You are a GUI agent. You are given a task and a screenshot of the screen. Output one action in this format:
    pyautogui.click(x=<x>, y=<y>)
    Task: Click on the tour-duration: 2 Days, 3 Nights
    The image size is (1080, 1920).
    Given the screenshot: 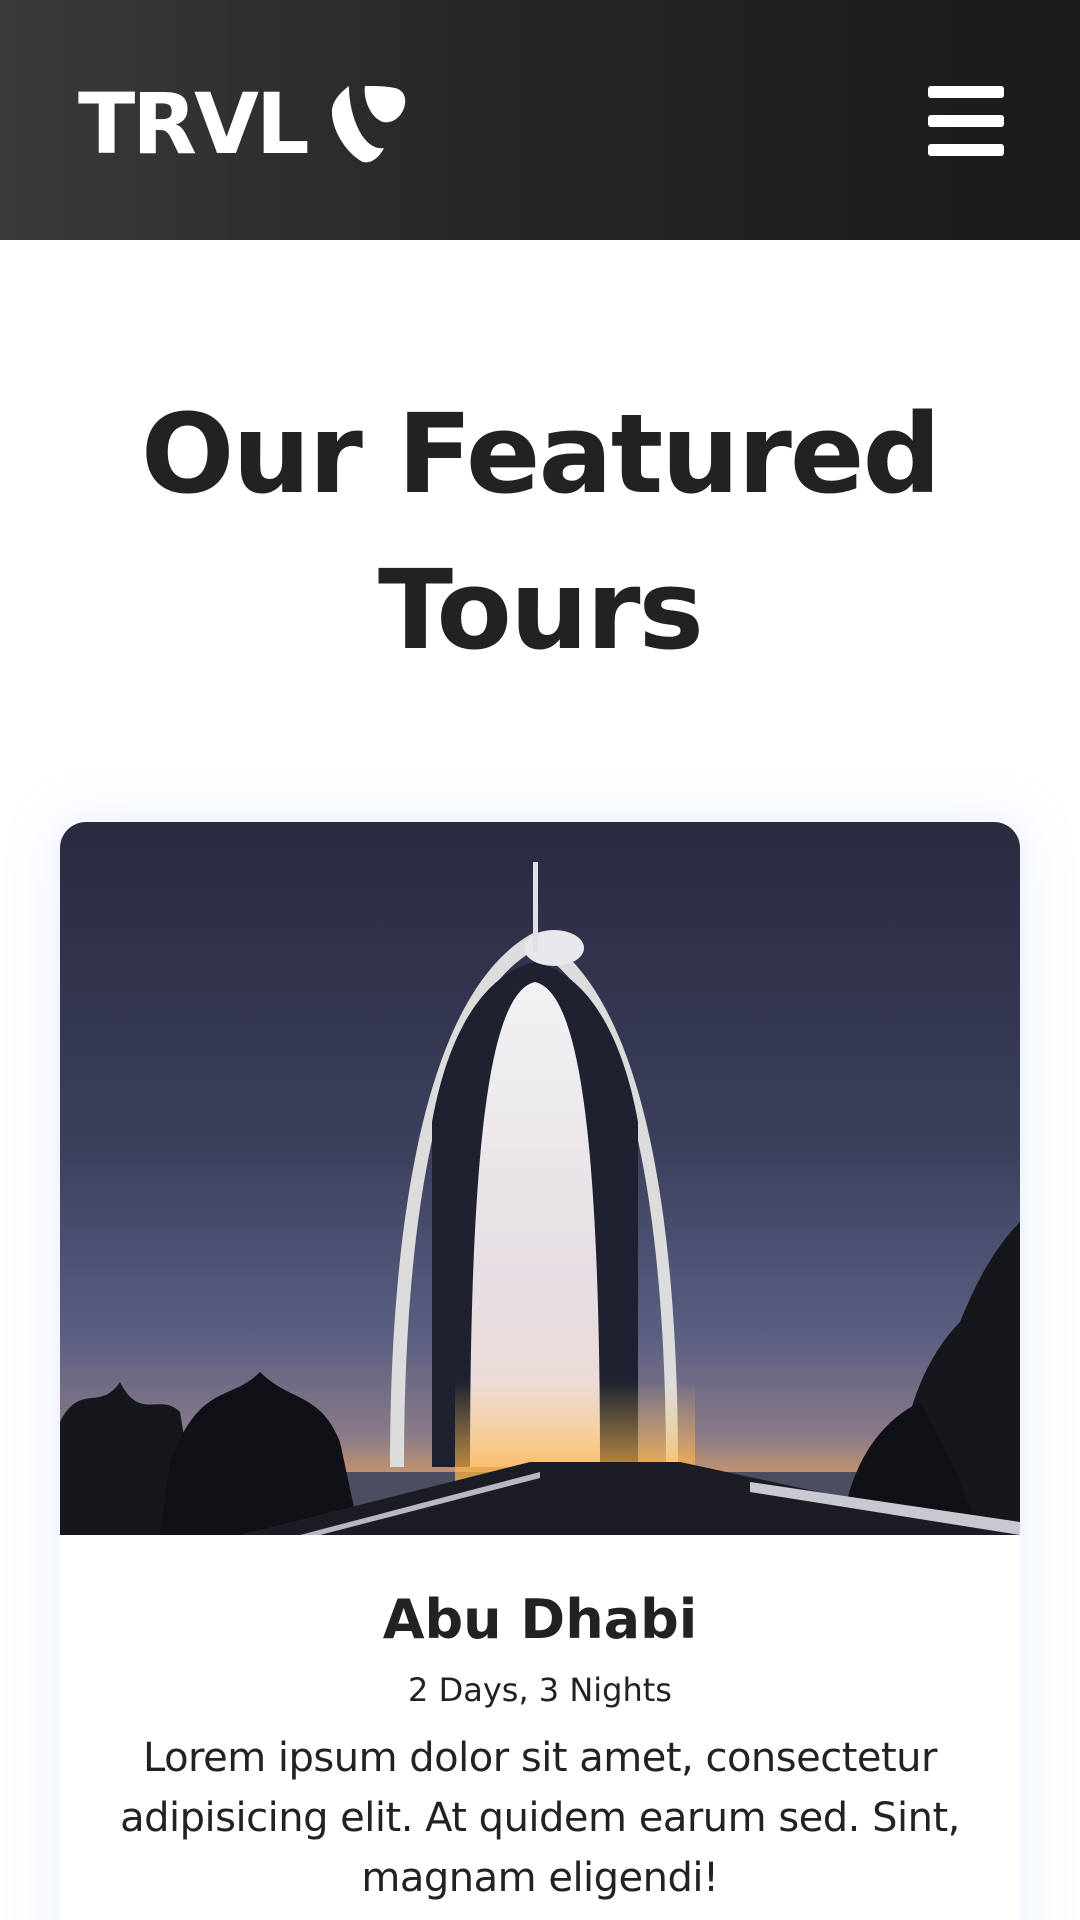 What is the action you would take?
    pyautogui.click(x=540, y=1690)
    